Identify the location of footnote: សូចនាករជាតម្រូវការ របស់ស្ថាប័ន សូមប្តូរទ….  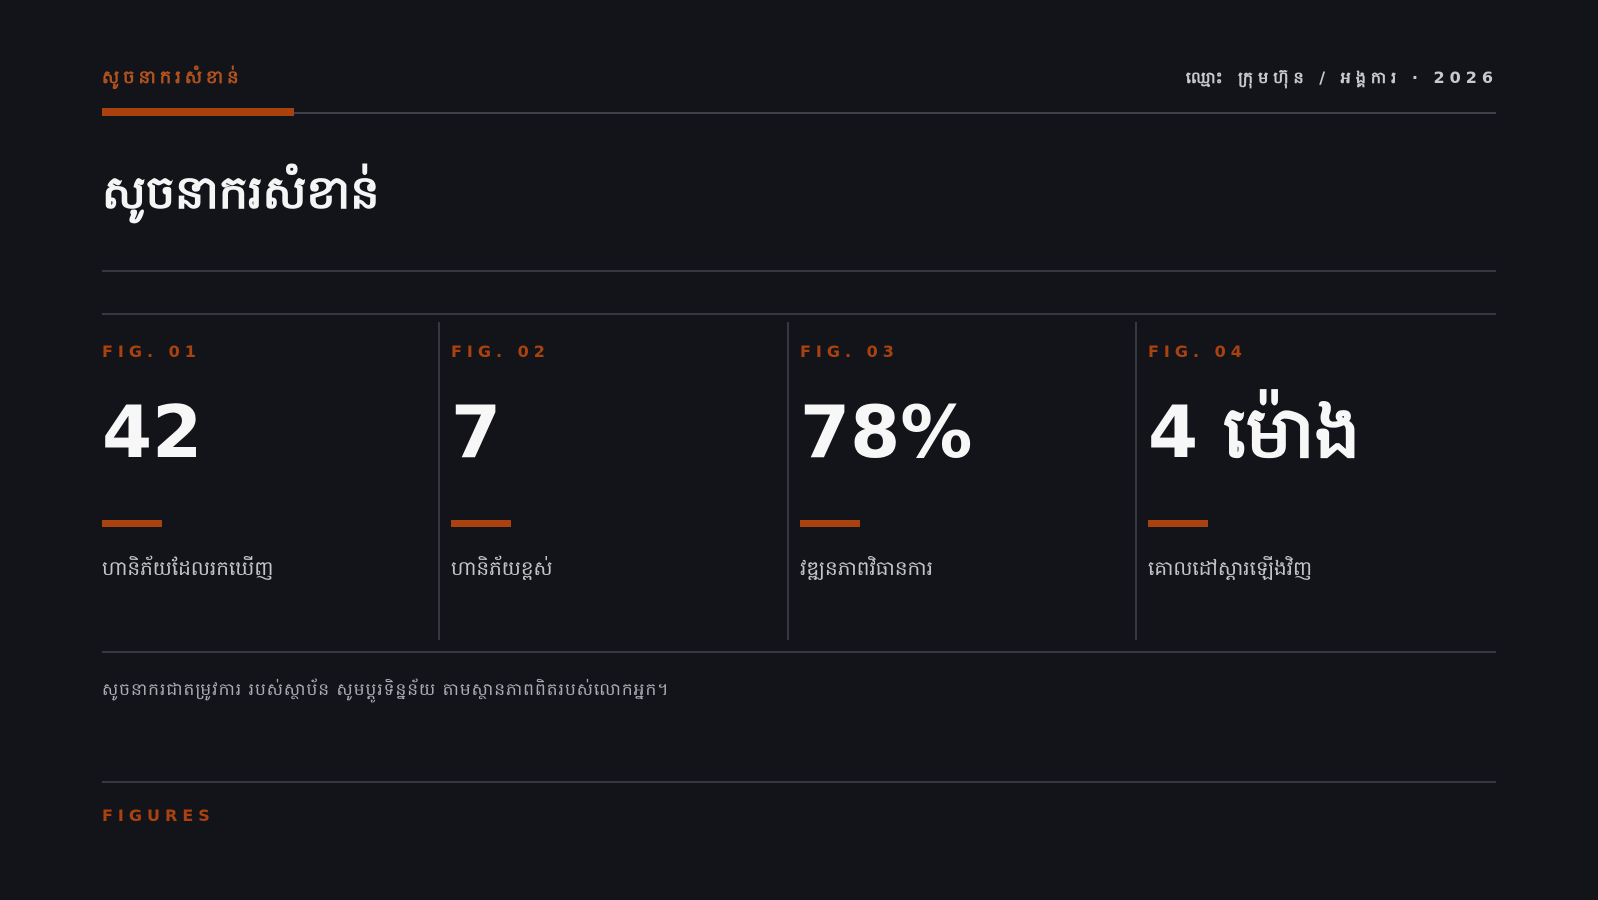
(386, 690).